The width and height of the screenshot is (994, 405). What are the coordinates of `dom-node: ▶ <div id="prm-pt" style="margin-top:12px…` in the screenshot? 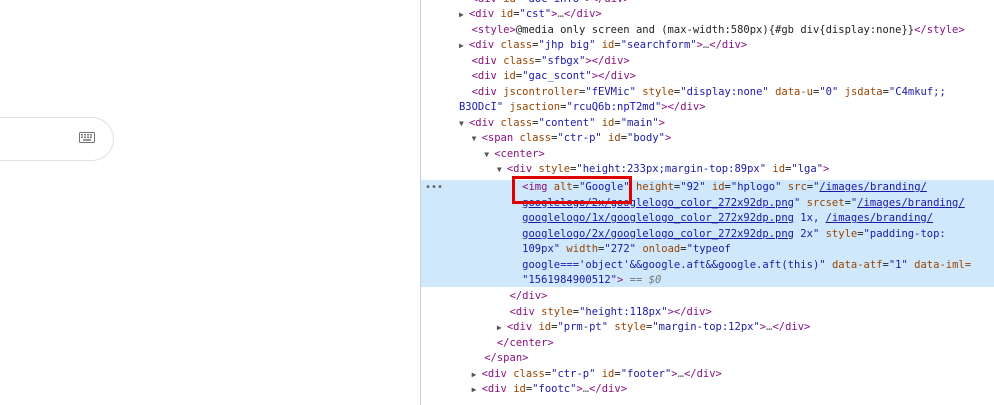 It's located at (707, 328).